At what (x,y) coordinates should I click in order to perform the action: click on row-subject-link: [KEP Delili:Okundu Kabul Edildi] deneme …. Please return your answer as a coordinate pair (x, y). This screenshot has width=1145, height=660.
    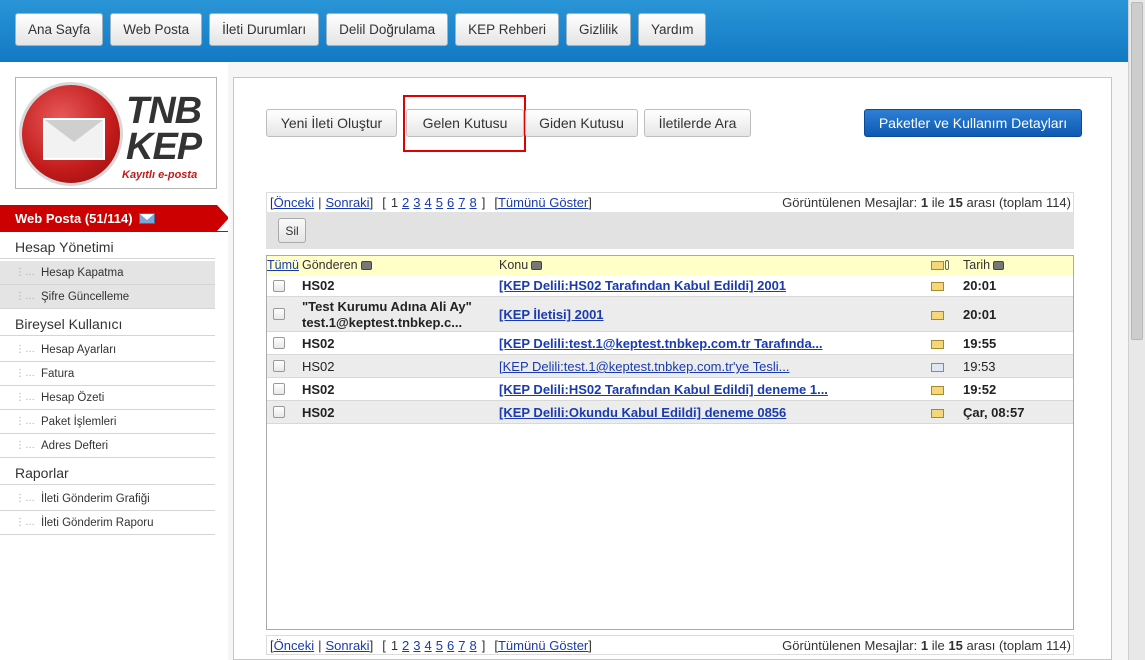
    Looking at the image, I should click on (642, 412).